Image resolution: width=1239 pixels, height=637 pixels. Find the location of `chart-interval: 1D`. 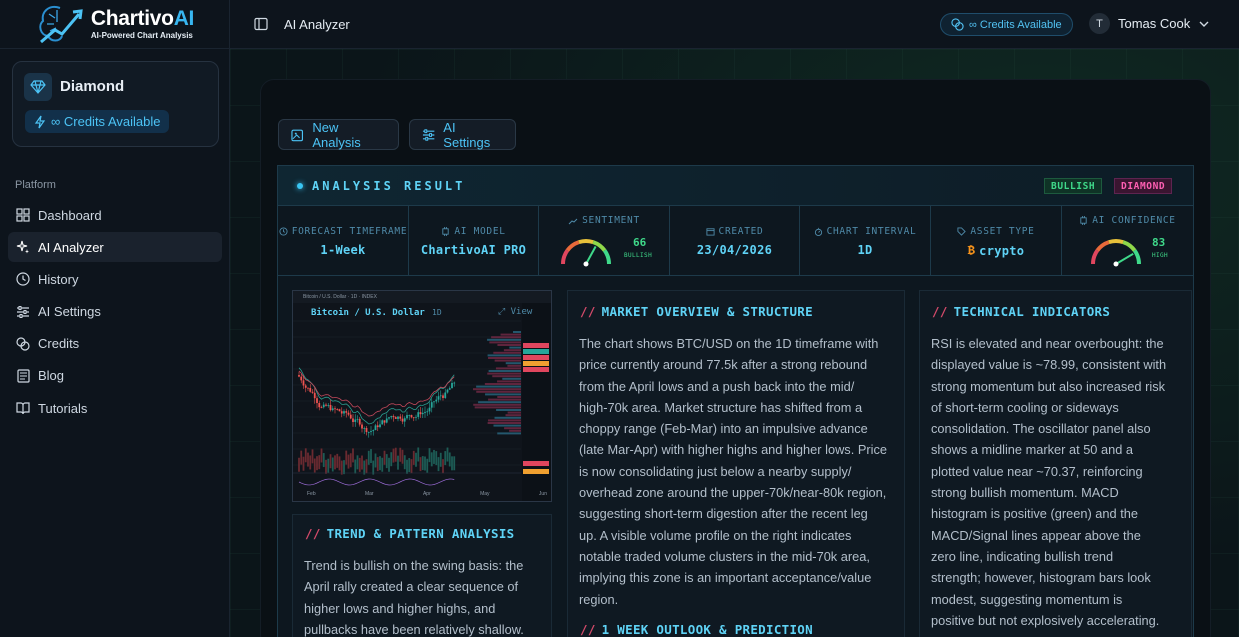

chart-interval: 1D is located at coordinates (437, 312).